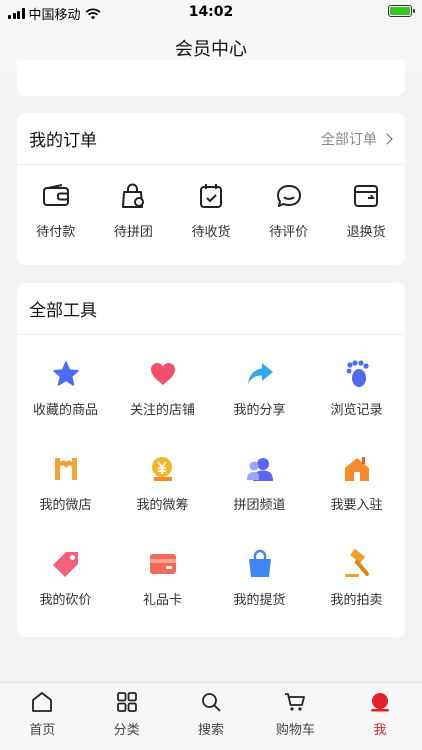  Describe the element at coordinates (295, 702) in the screenshot. I see `cart-icon` at that location.